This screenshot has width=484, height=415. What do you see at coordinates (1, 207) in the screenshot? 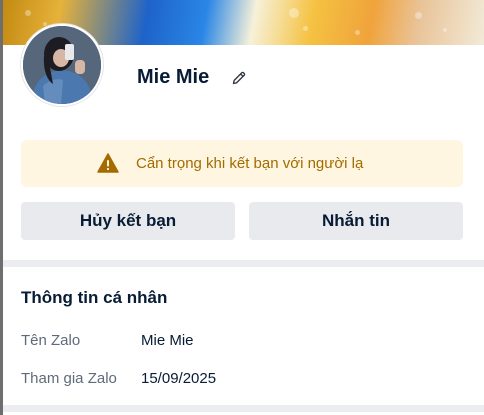
I see `window-left-border` at bounding box center [1, 207].